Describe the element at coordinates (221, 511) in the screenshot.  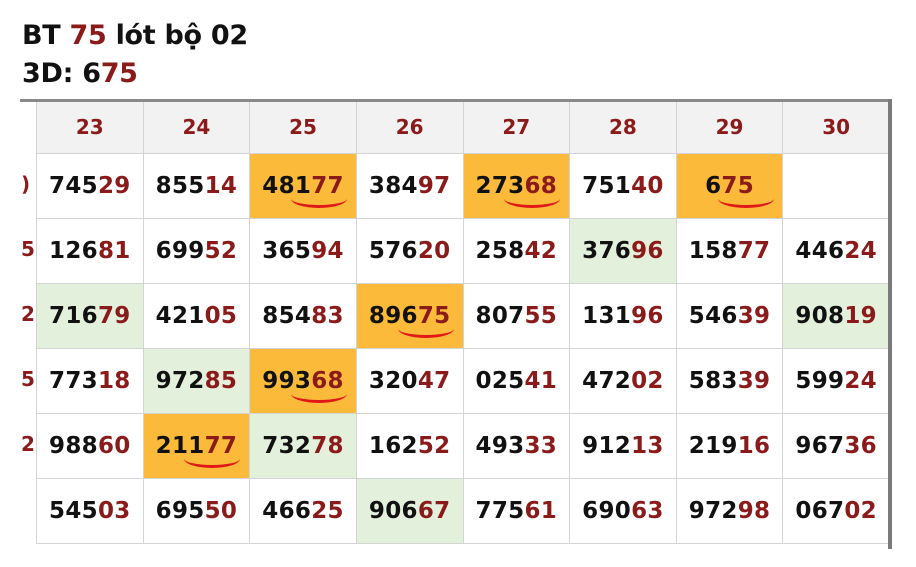
I see `result-tail-digits: 50` at that location.